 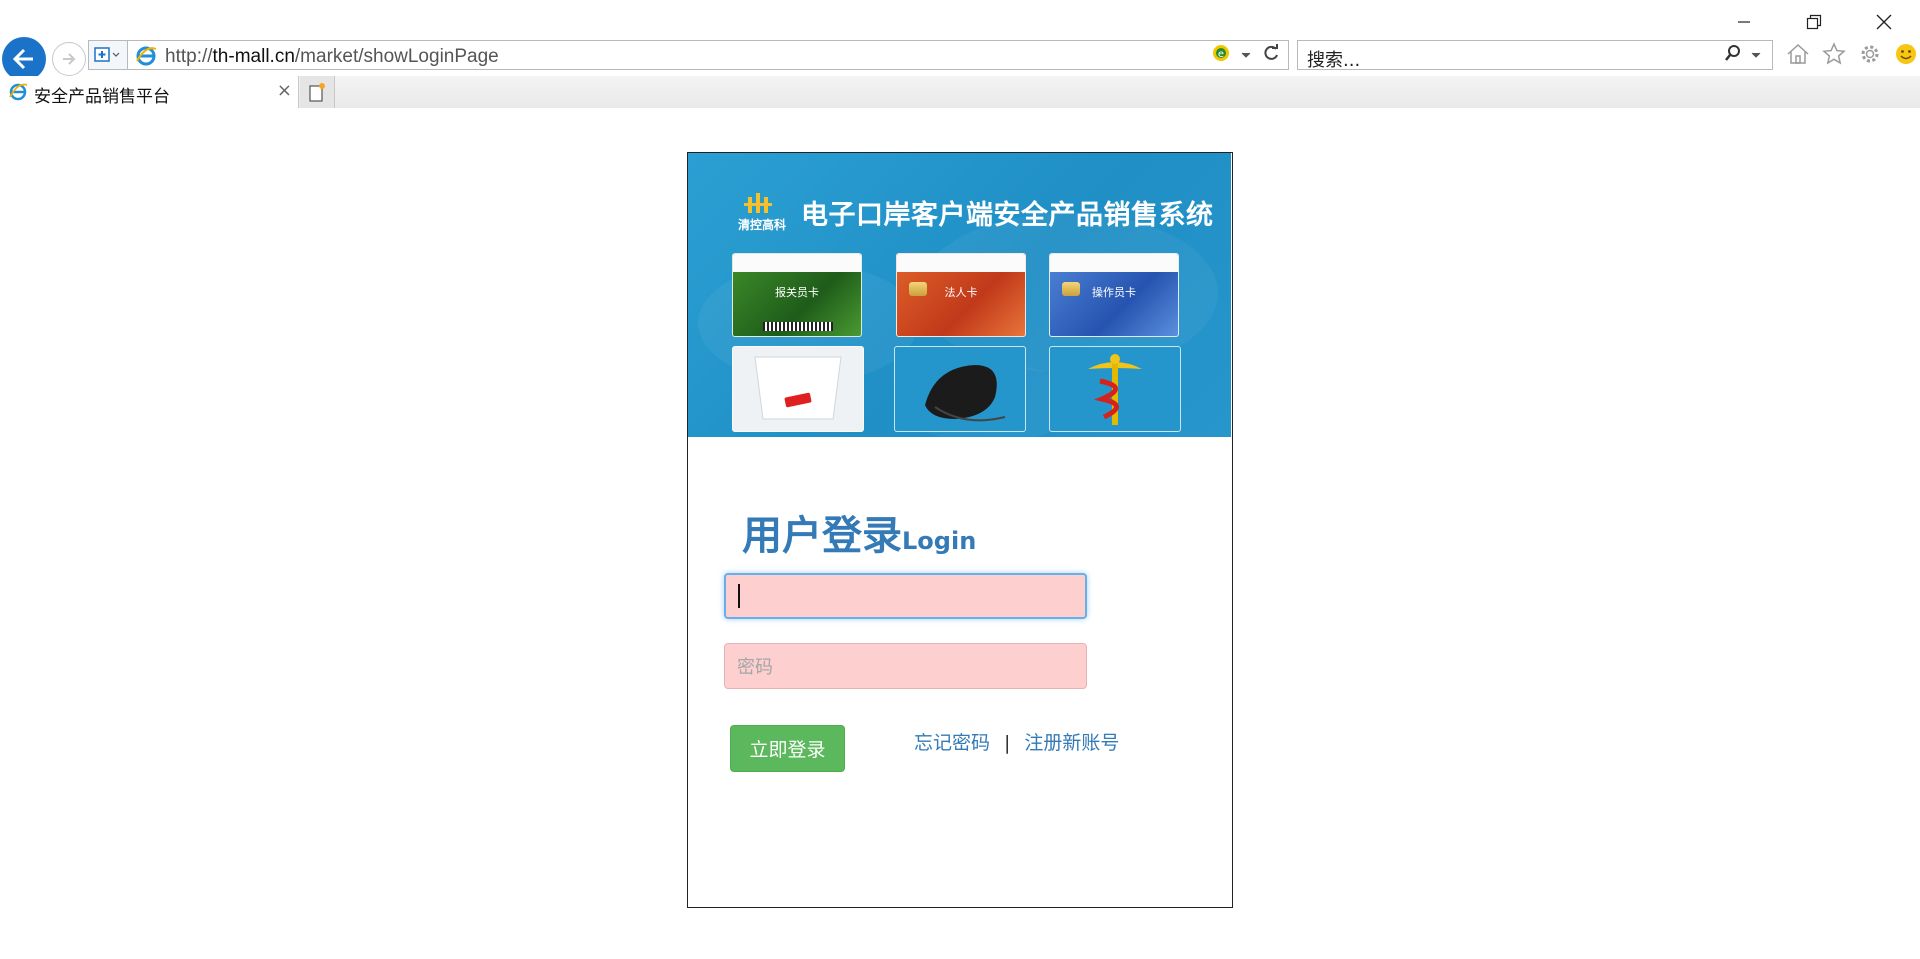 I want to click on login-heading: 用户登录Login, so click(x=859, y=532).